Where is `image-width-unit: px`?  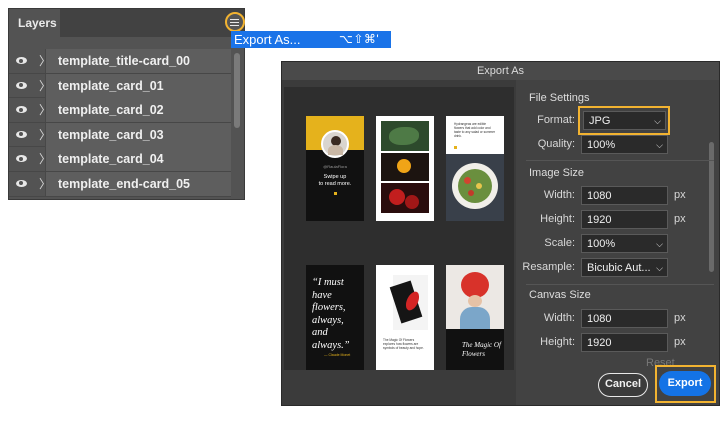
image-width-unit: px is located at coordinates (680, 195).